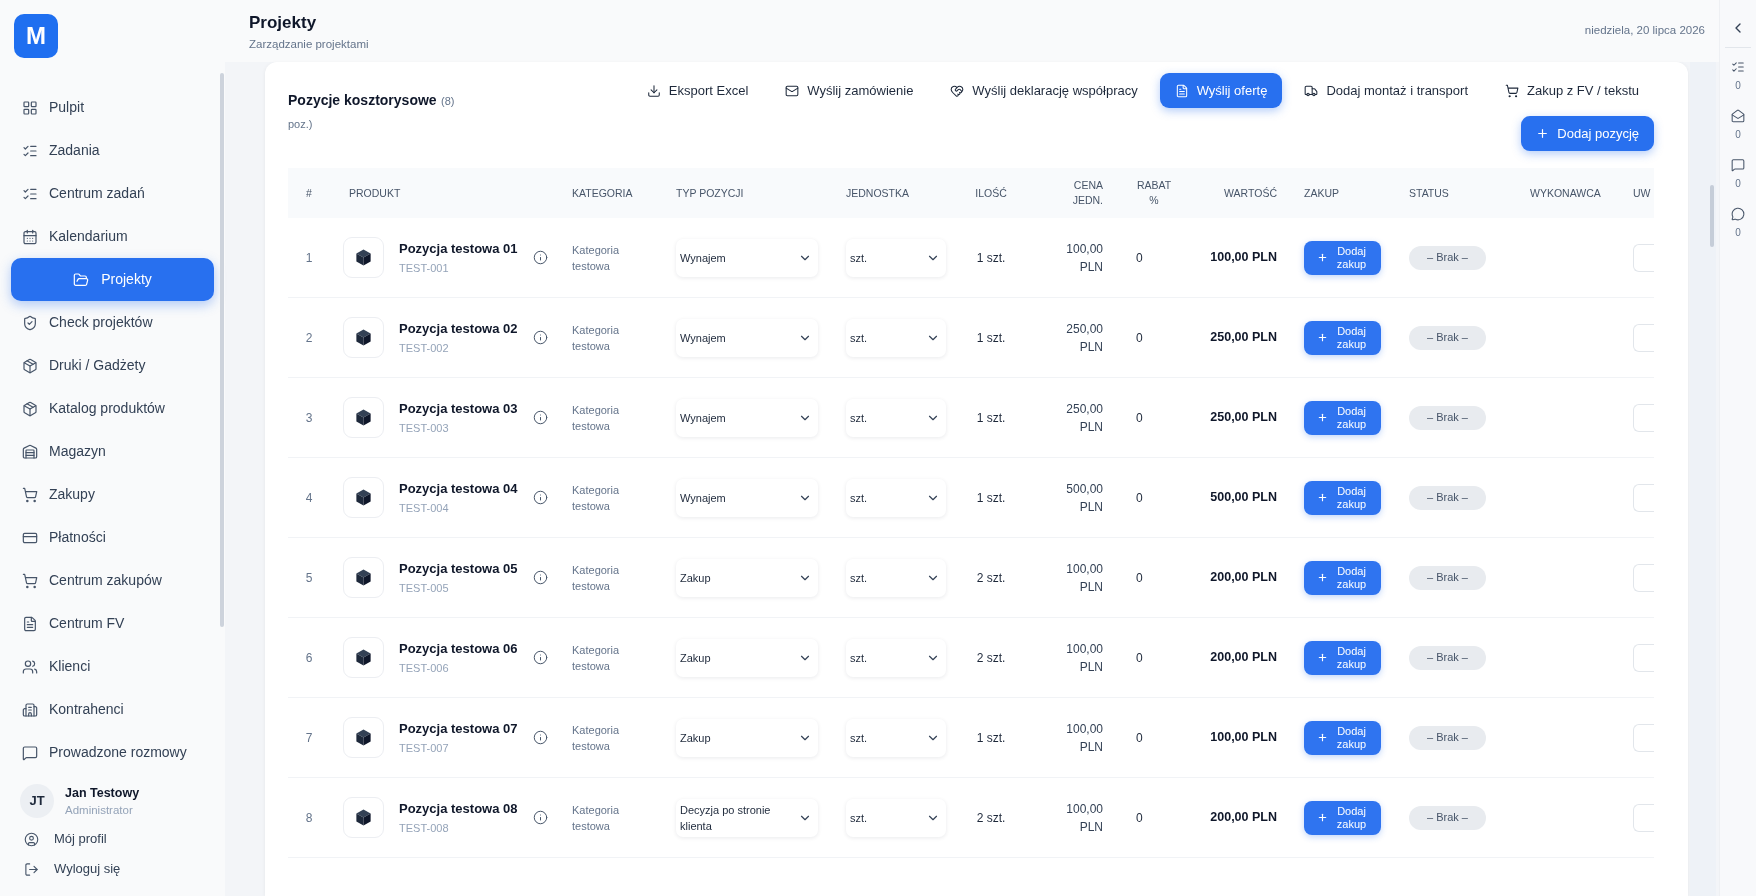 The height and width of the screenshot is (896, 1756). I want to click on type-select: Decyzja po stronie klienta, so click(747, 817).